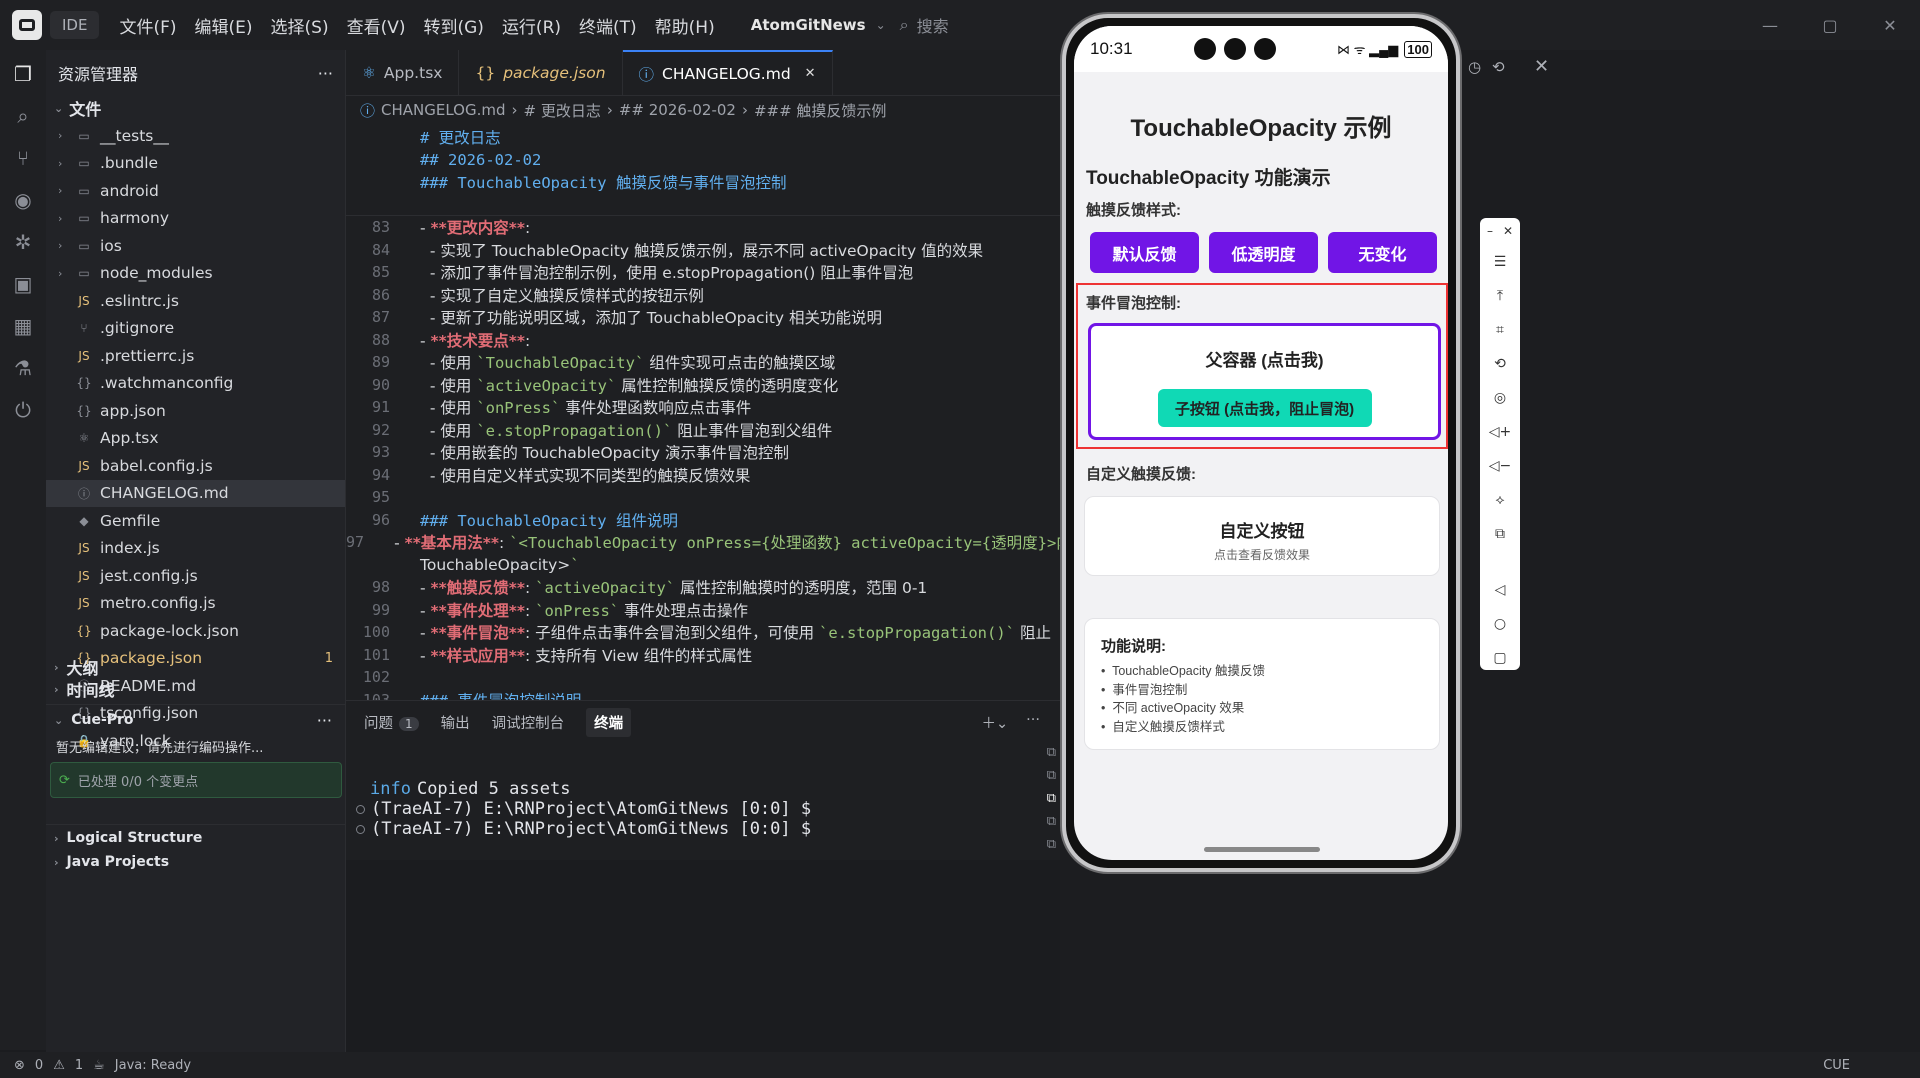  Describe the element at coordinates (703, 385) in the screenshot. I see `code-line: 90 - 使用 `activeOpacity` 属性控制触摸反馈的透明度变化` at that location.